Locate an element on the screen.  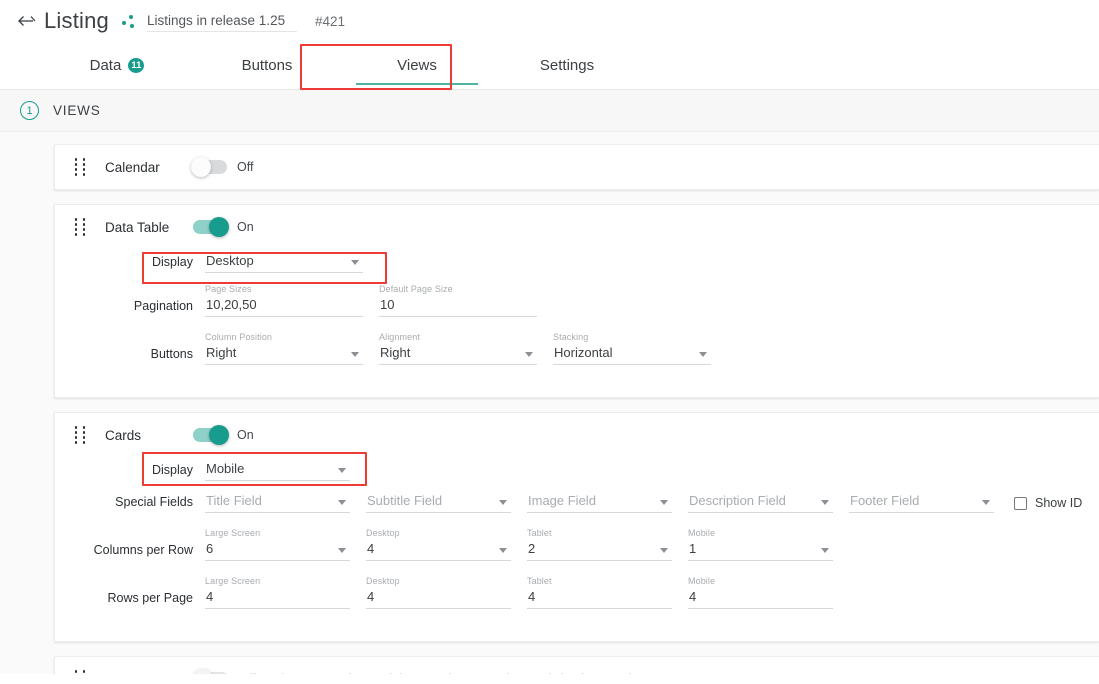
subtitle-field-select: Subtitle Field is located at coordinates (438, 502).